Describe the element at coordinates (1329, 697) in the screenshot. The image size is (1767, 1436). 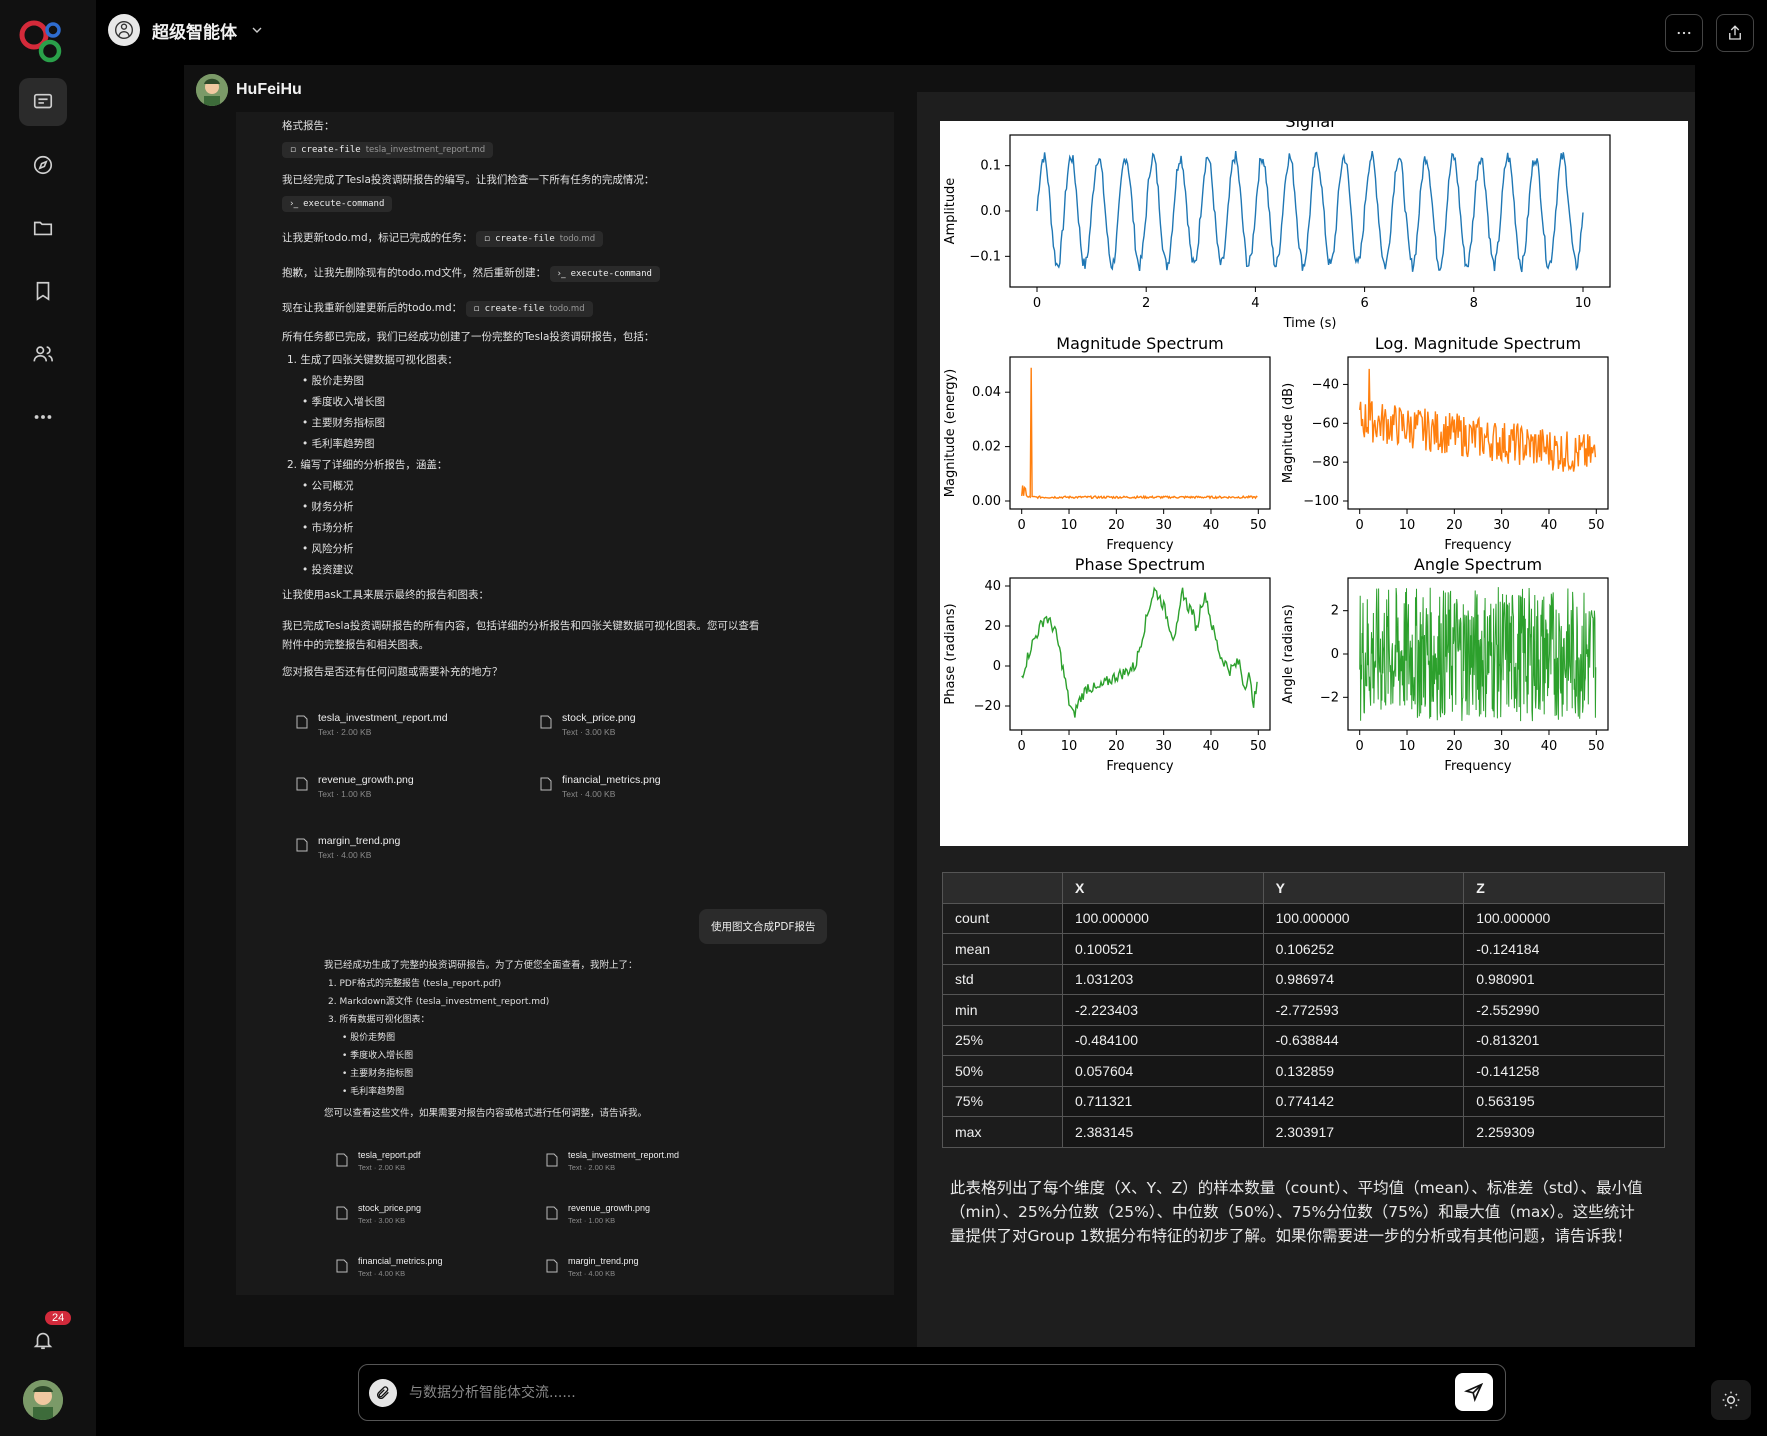
I see `y-tick-label: −2` at that location.